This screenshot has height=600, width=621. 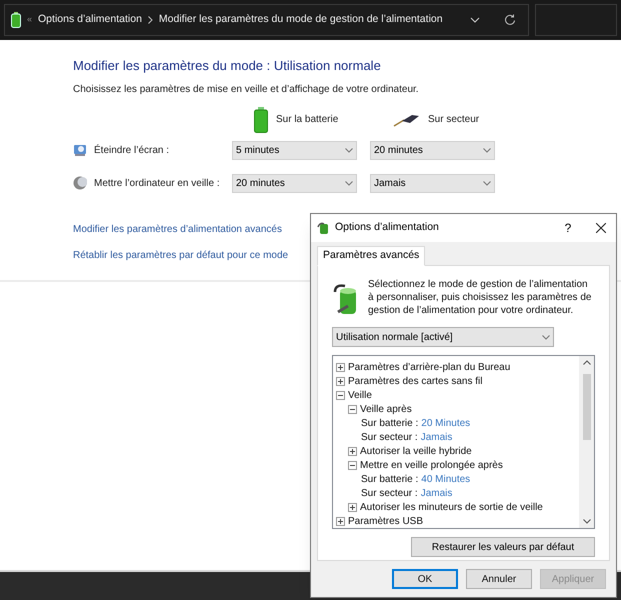 What do you see at coordinates (480, 297) in the screenshot?
I see `dialog-description: Sélectionnez le mode de gestion de l’alimentation à personnaliser, puis choisissez les paramètres de gestion de l’alimentation pour votre ordinateur.` at bounding box center [480, 297].